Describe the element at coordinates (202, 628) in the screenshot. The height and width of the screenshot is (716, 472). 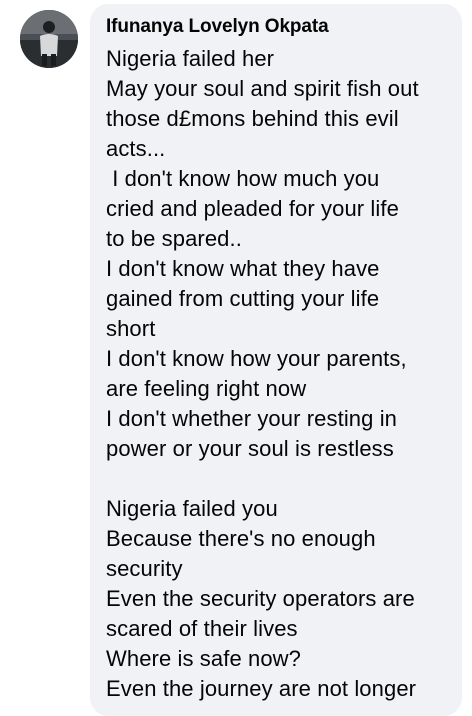
I see `comment-line: scared of their lives` at that location.